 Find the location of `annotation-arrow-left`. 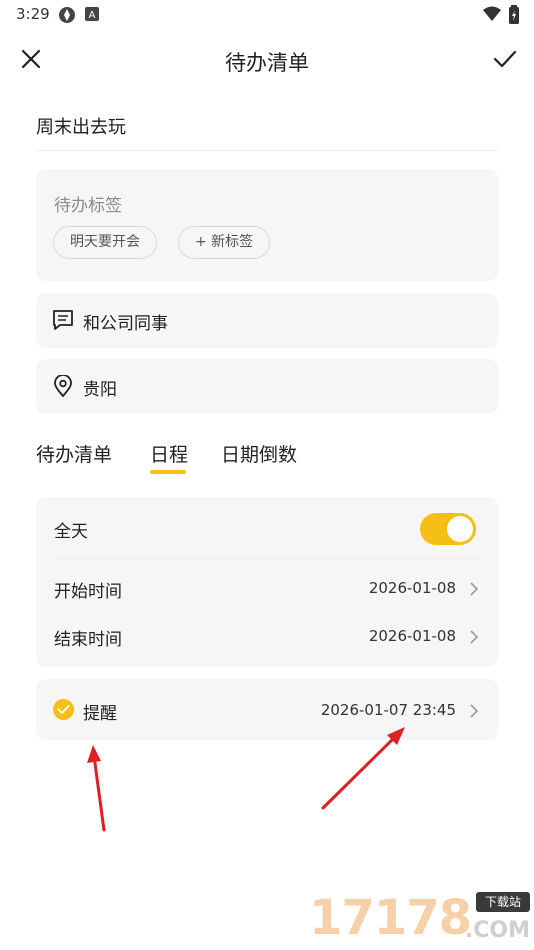

annotation-arrow-left is located at coordinates (96, 788).